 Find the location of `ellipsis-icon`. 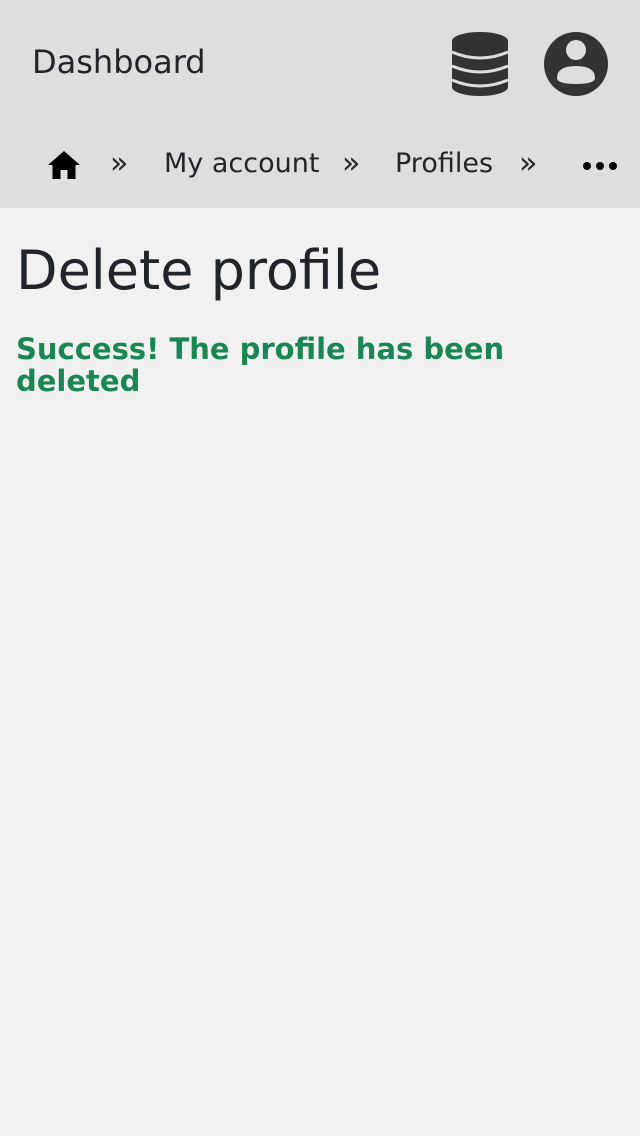

ellipsis-icon is located at coordinates (600, 166).